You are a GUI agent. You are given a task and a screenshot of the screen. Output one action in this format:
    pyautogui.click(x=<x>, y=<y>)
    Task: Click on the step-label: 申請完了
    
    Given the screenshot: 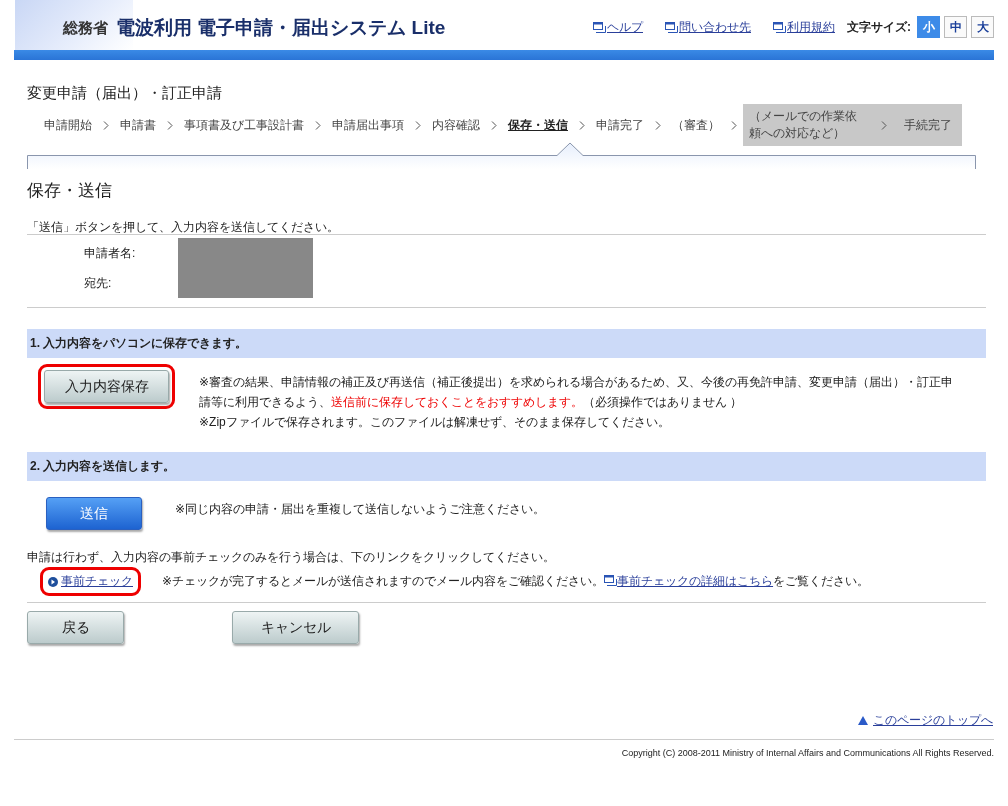 What is the action you would take?
    pyautogui.click(x=620, y=125)
    